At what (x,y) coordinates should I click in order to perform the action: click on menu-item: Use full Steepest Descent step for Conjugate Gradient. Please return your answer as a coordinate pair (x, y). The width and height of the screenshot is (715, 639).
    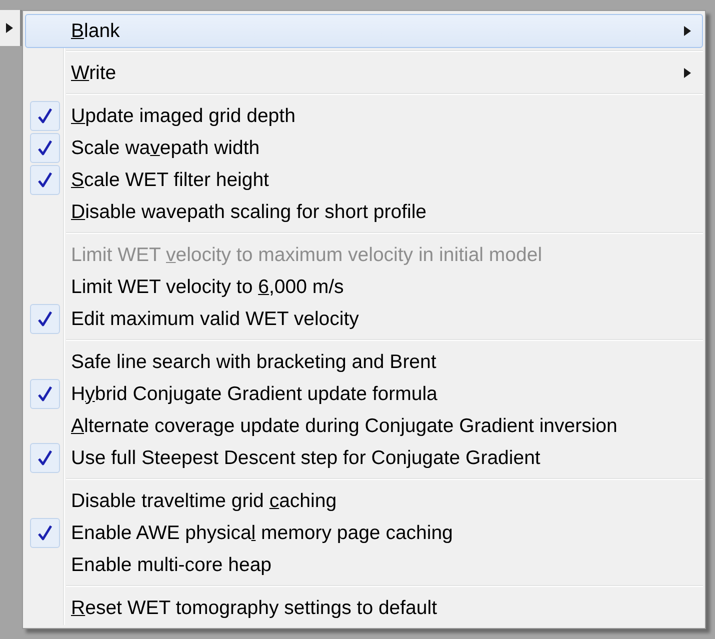
    Looking at the image, I should click on (364, 458).